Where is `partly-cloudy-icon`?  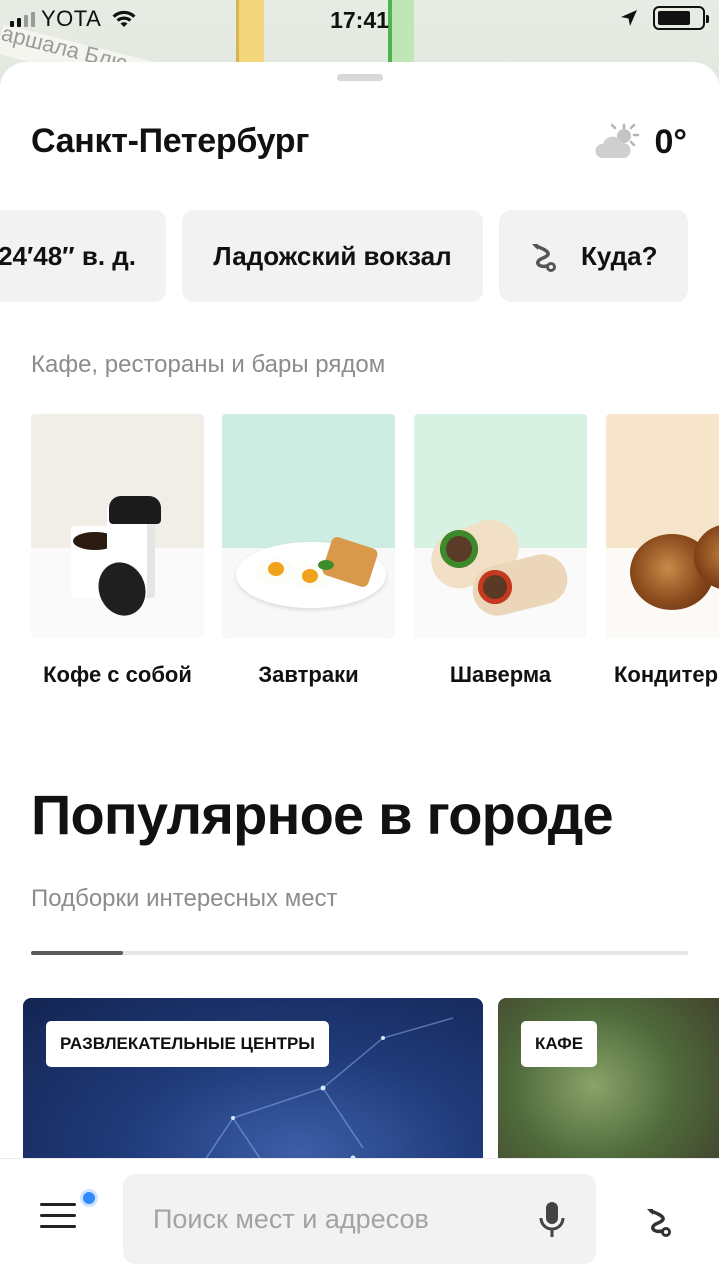 partly-cloudy-icon is located at coordinates (617, 140).